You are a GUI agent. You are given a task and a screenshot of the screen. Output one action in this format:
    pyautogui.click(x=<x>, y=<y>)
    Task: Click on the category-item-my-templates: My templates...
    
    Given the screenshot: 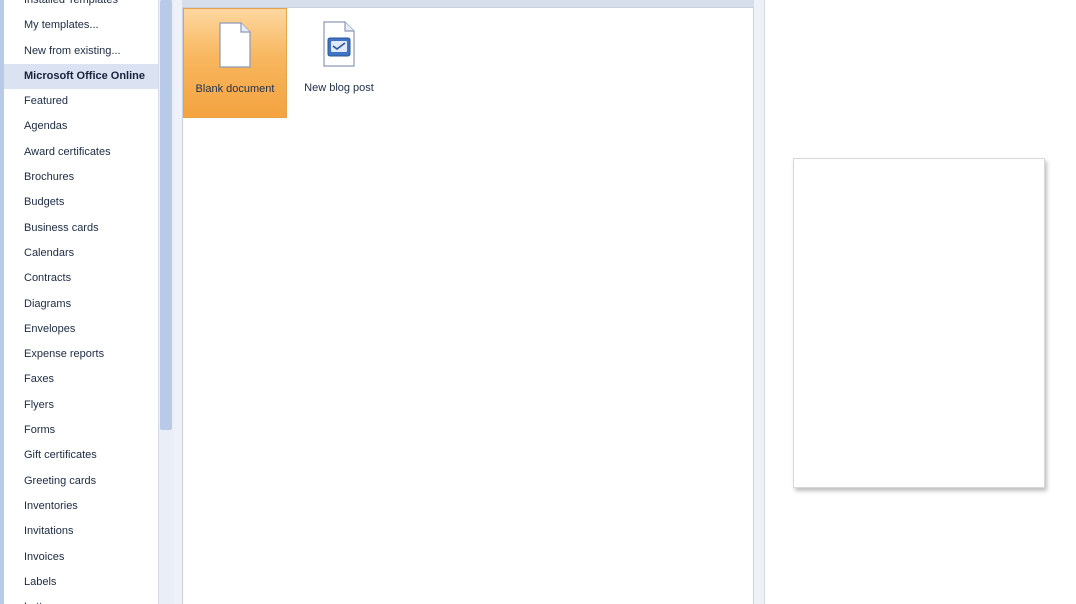 What is the action you would take?
    pyautogui.click(x=81, y=25)
    